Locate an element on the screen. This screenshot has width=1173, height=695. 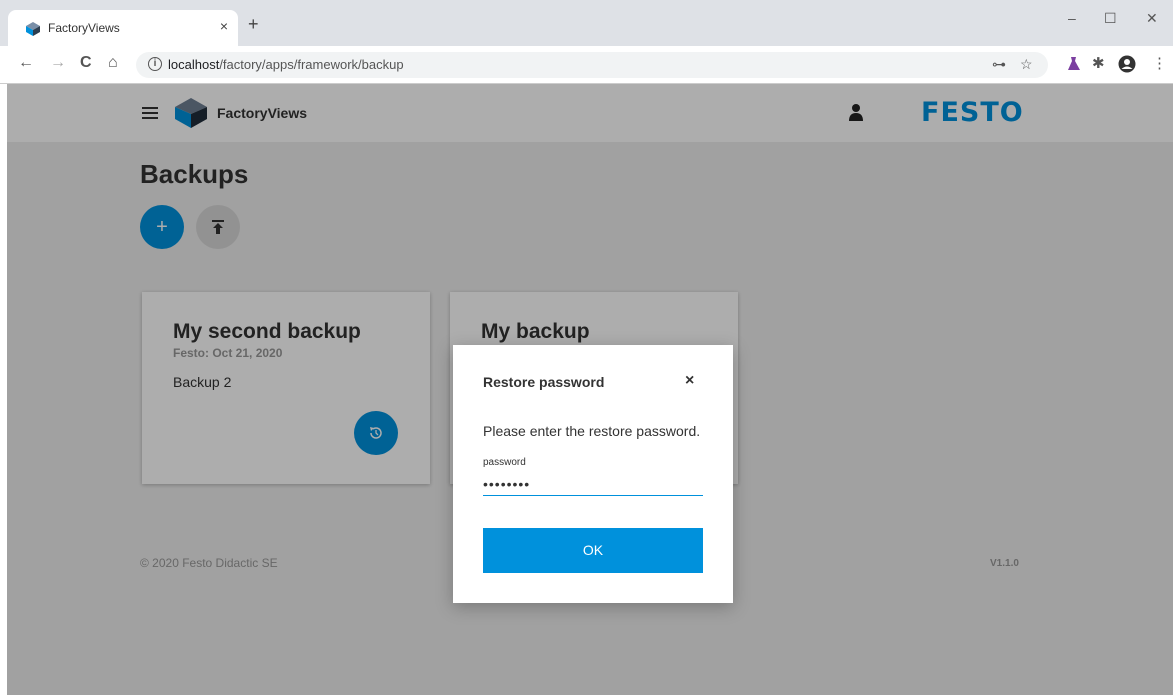
dialog-title: Restore password is located at coordinates (544, 382).